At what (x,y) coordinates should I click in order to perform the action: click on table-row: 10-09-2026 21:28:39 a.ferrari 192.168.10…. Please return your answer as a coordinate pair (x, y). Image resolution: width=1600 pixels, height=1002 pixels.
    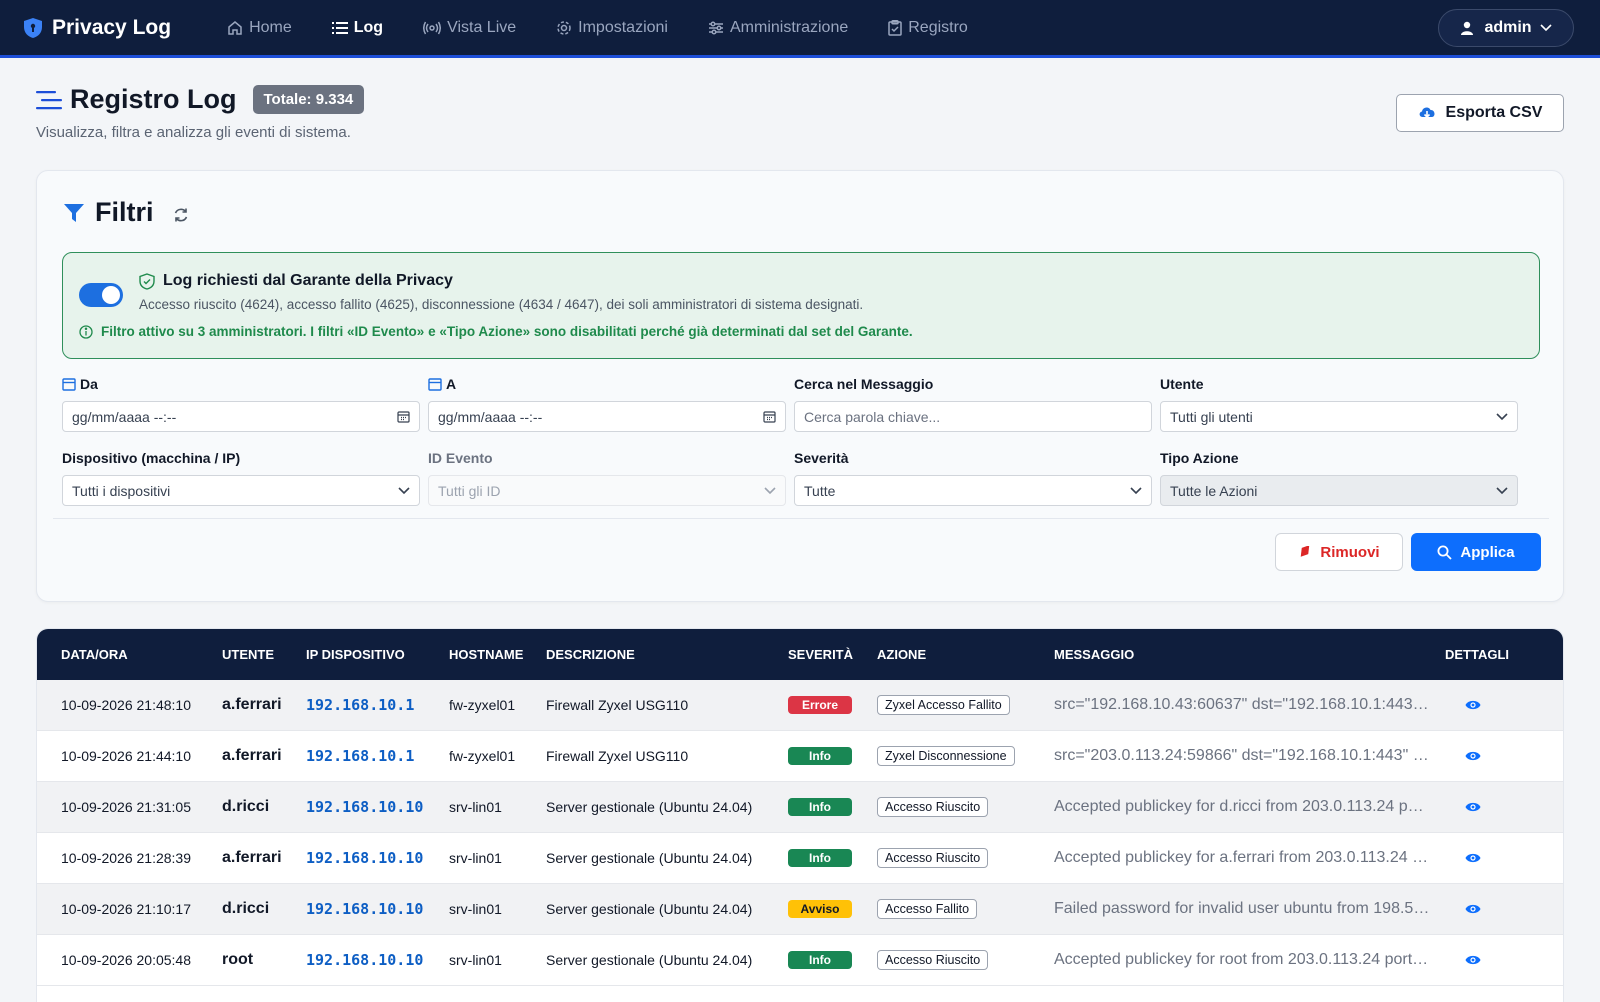
    Looking at the image, I should click on (800, 858).